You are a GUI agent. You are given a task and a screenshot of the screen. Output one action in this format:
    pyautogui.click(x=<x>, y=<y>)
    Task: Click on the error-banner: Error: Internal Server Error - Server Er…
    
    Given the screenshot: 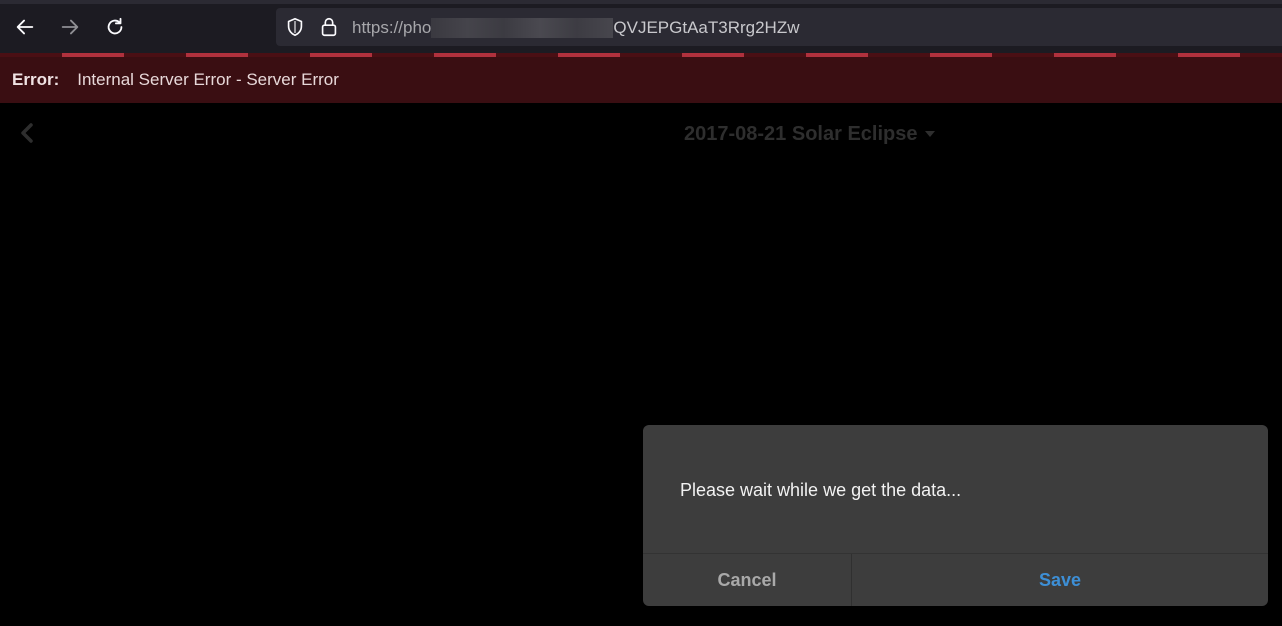 What is the action you would take?
    pyautogui.click(x=641, y=80)
    